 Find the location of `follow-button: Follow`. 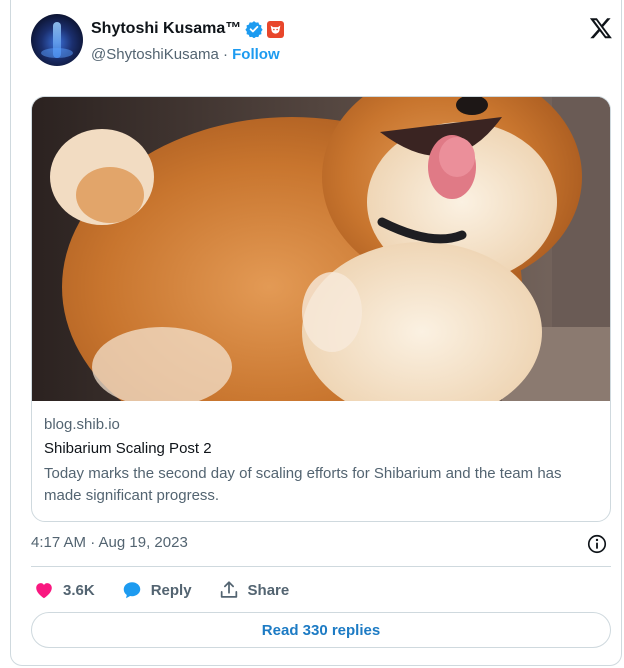

follow-button: Follow is located at coordinates (256, 54).